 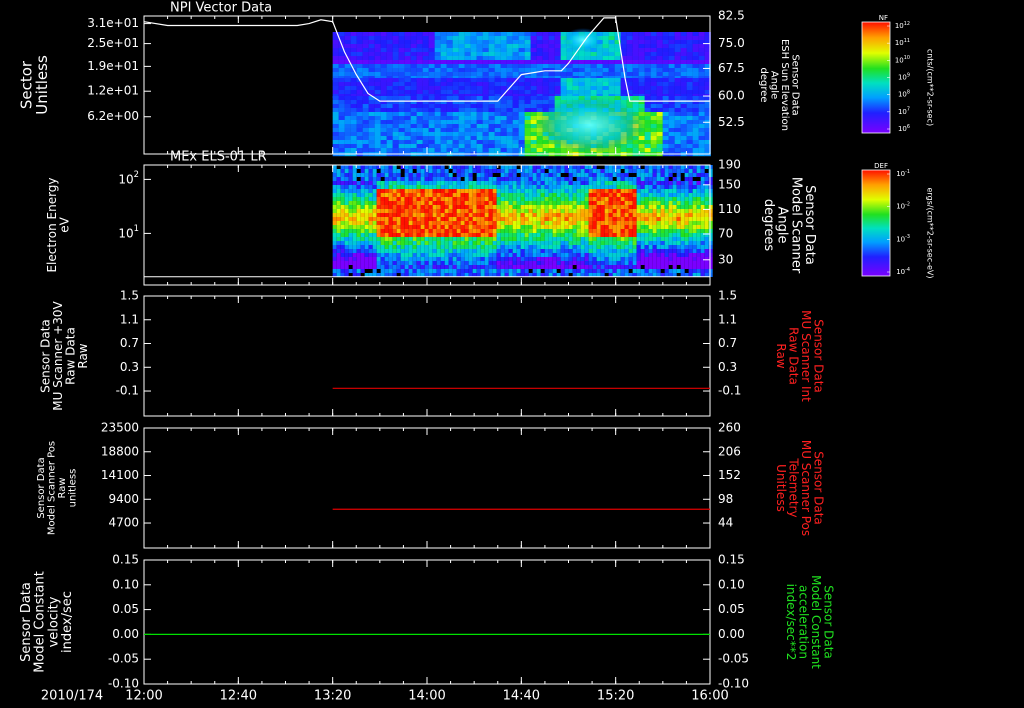 I want to click on y-tick-label: 9400, so click(x=123, y=499).